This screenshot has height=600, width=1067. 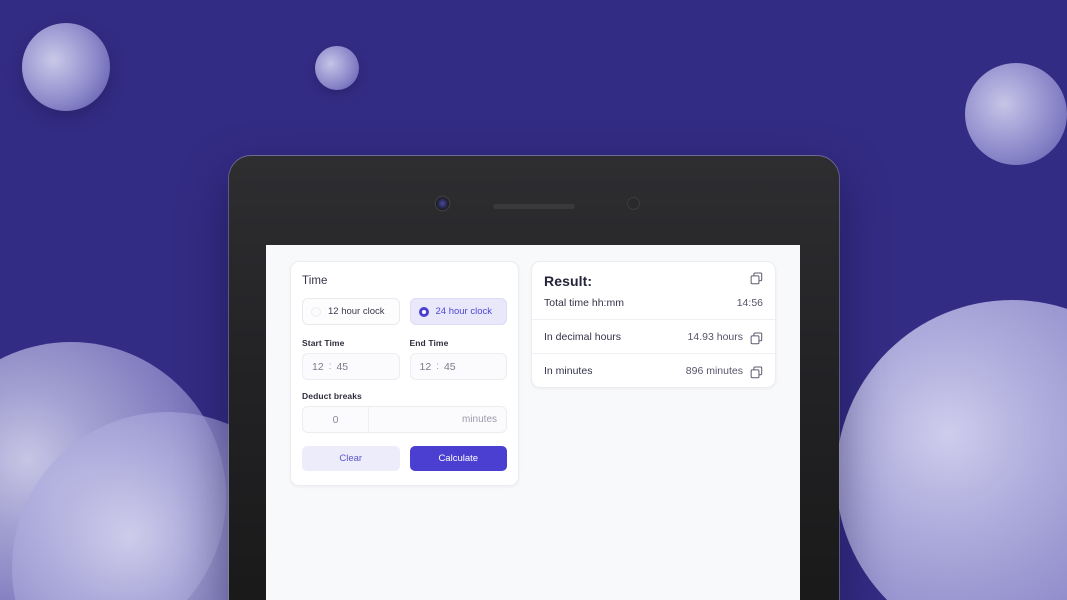 What do you see at coordinates (351, 366) in the screenshot?
I see `start-time-input: 12 : 45` at bounding box center [351, 366].